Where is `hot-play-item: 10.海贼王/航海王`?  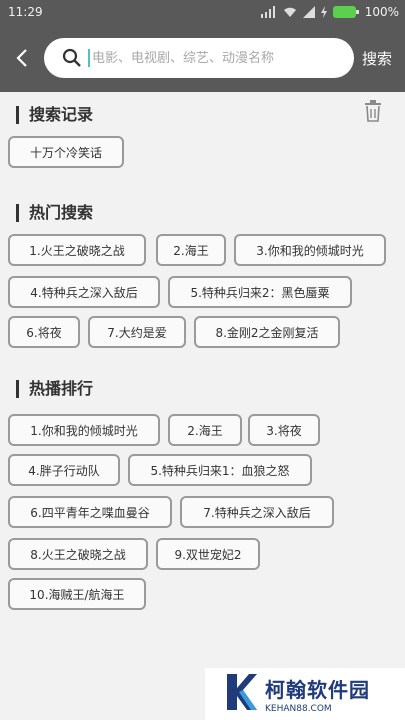 hot-play-item: 10.海贼王/航海王 is located at coordinates (77, 594).